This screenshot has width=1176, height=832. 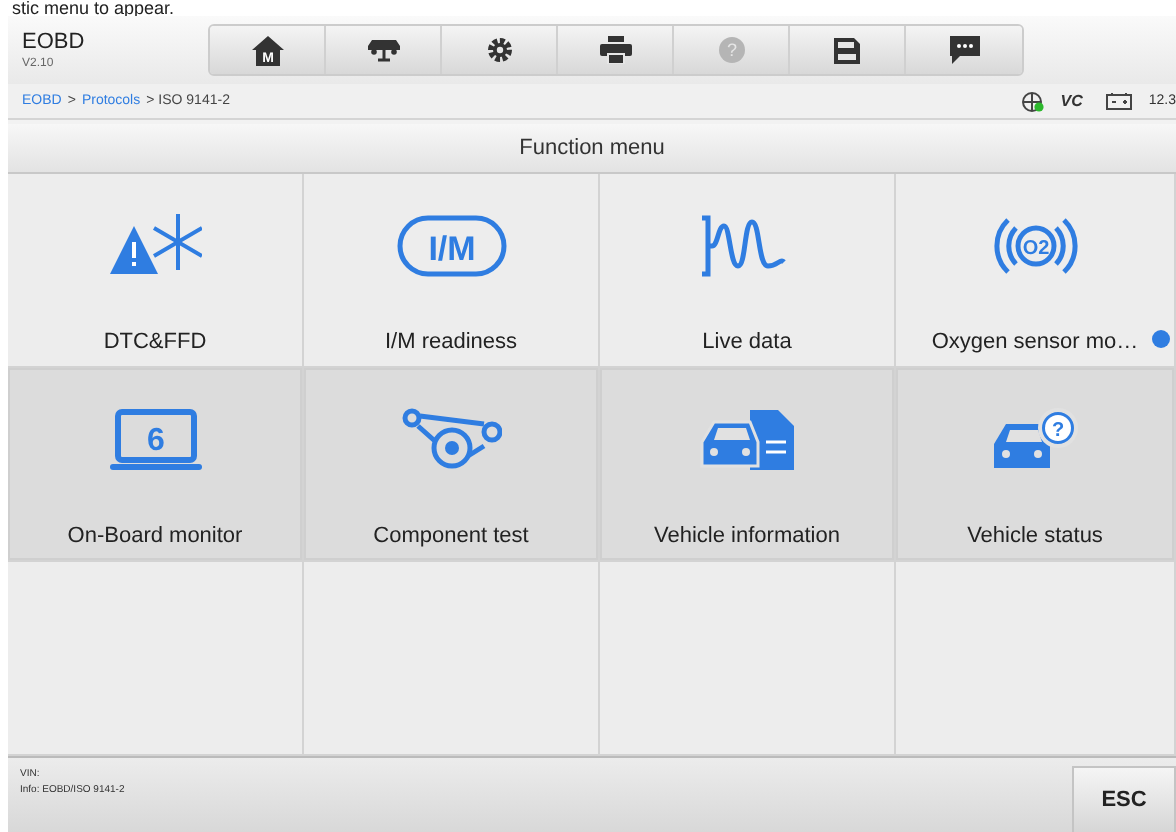 I want to click on function-tile: Vehicle information, so click(x=748, y=465).